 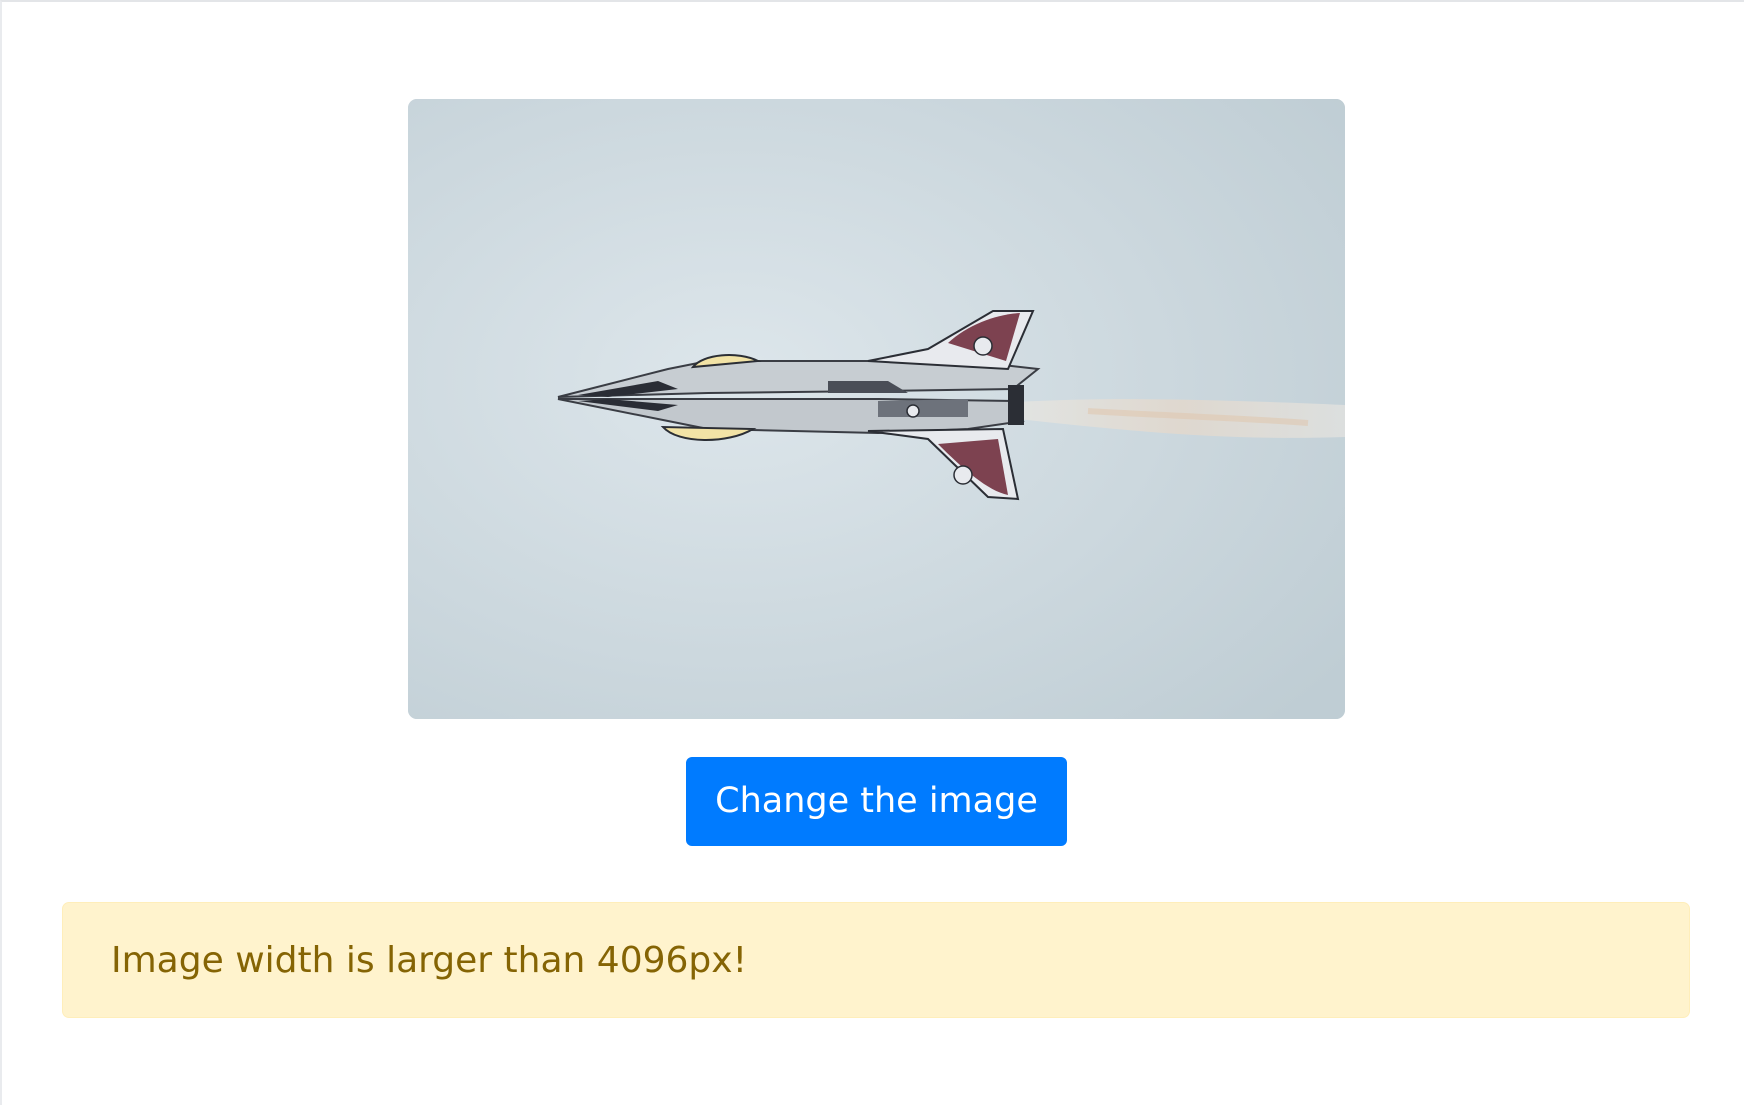 What do you see at coordinates (429, 960) in the screenshot?
I see `alert-message: Image width is larger than 4096px!` at bounding box center [429, 960].